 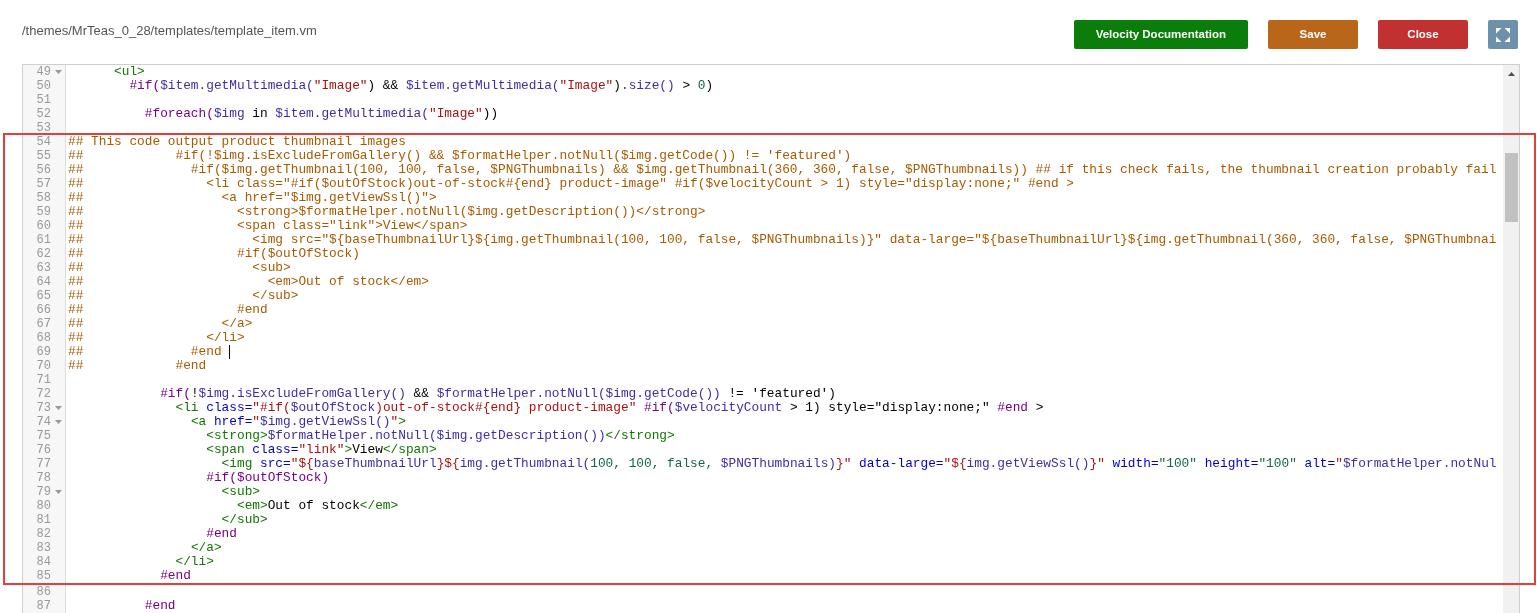 I want to click on code-line: </a>, so click(x=206, y=547).